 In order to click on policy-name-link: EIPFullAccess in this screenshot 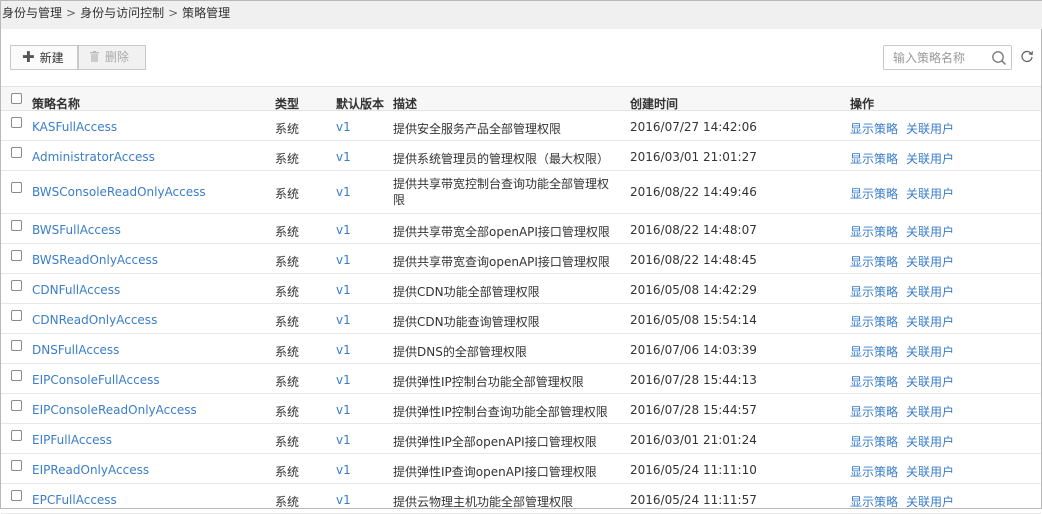, I will do `click(72, 440)`.